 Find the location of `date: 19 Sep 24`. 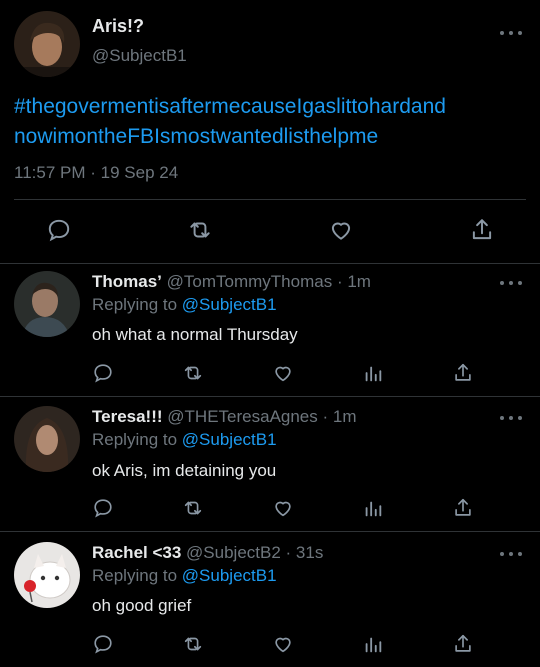

date: 19 Sep 24 is located at coordinates (139, 172).